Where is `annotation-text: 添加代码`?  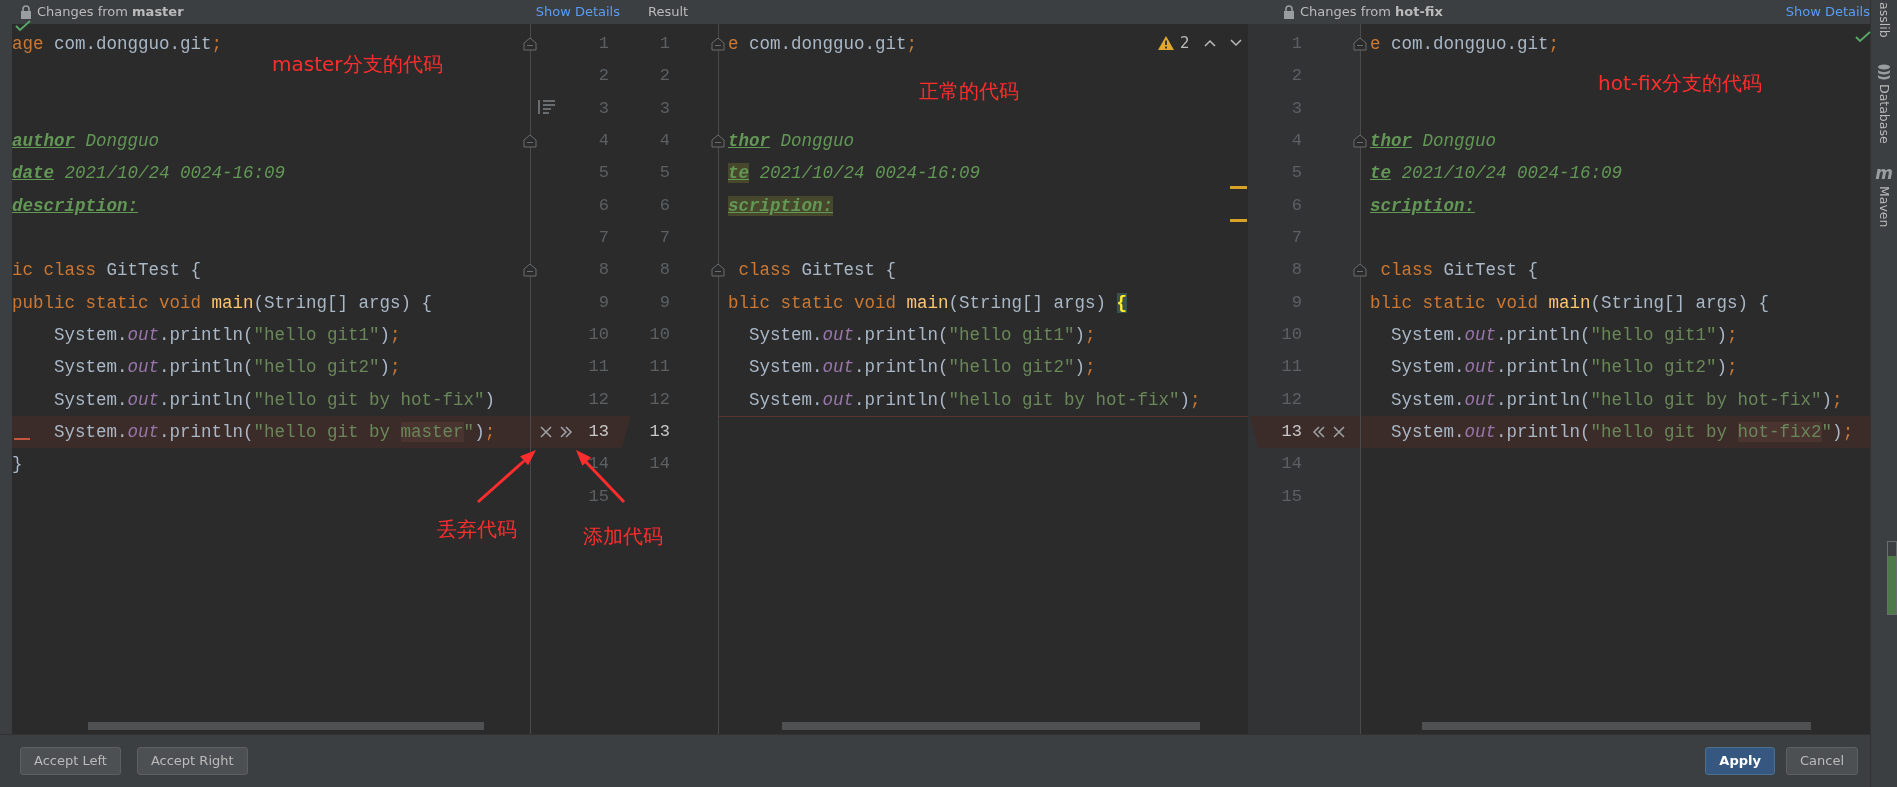
annotation-text: 添加代码 is located at coordinates (623, 536).